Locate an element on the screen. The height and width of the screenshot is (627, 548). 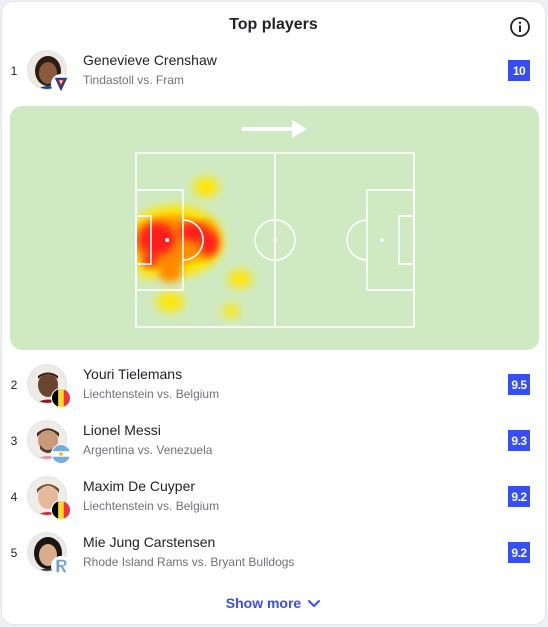
player-rank: 1 is located at coordinates (14, 71).